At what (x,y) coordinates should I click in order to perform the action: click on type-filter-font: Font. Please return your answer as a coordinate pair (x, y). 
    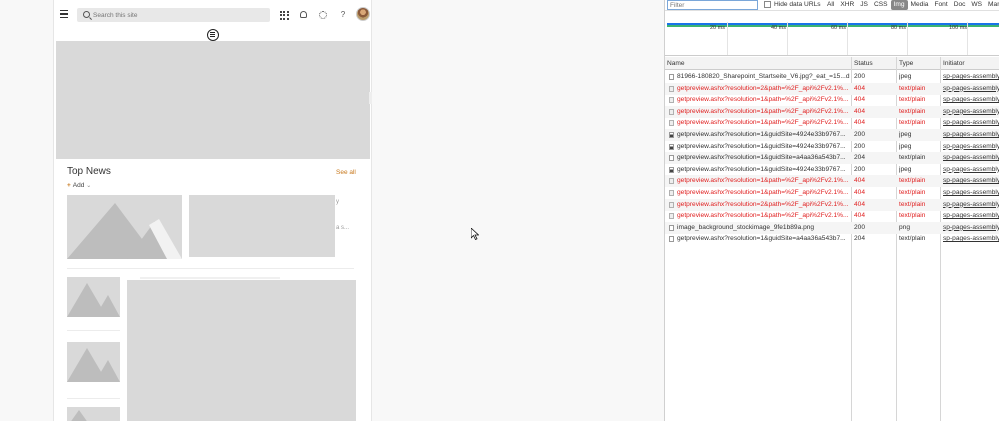
    Looking at the image, I should click on (940, 5).